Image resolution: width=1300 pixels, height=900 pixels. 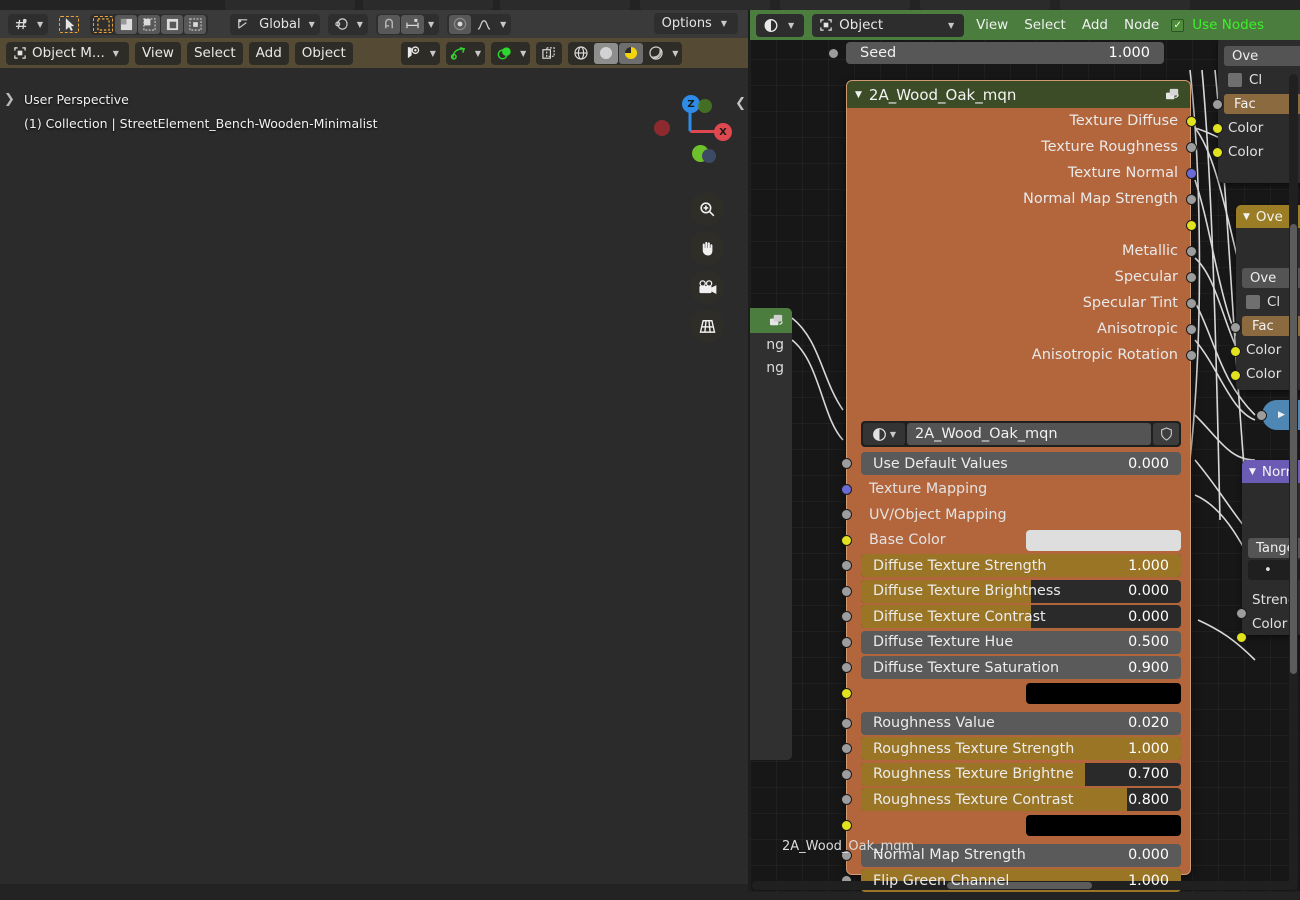 What do you see at coordinates (1021, 855) in the screenshot?
I see `node-property-slider: Normal Map Strength 0.000` at bounding box center [1021, 855].